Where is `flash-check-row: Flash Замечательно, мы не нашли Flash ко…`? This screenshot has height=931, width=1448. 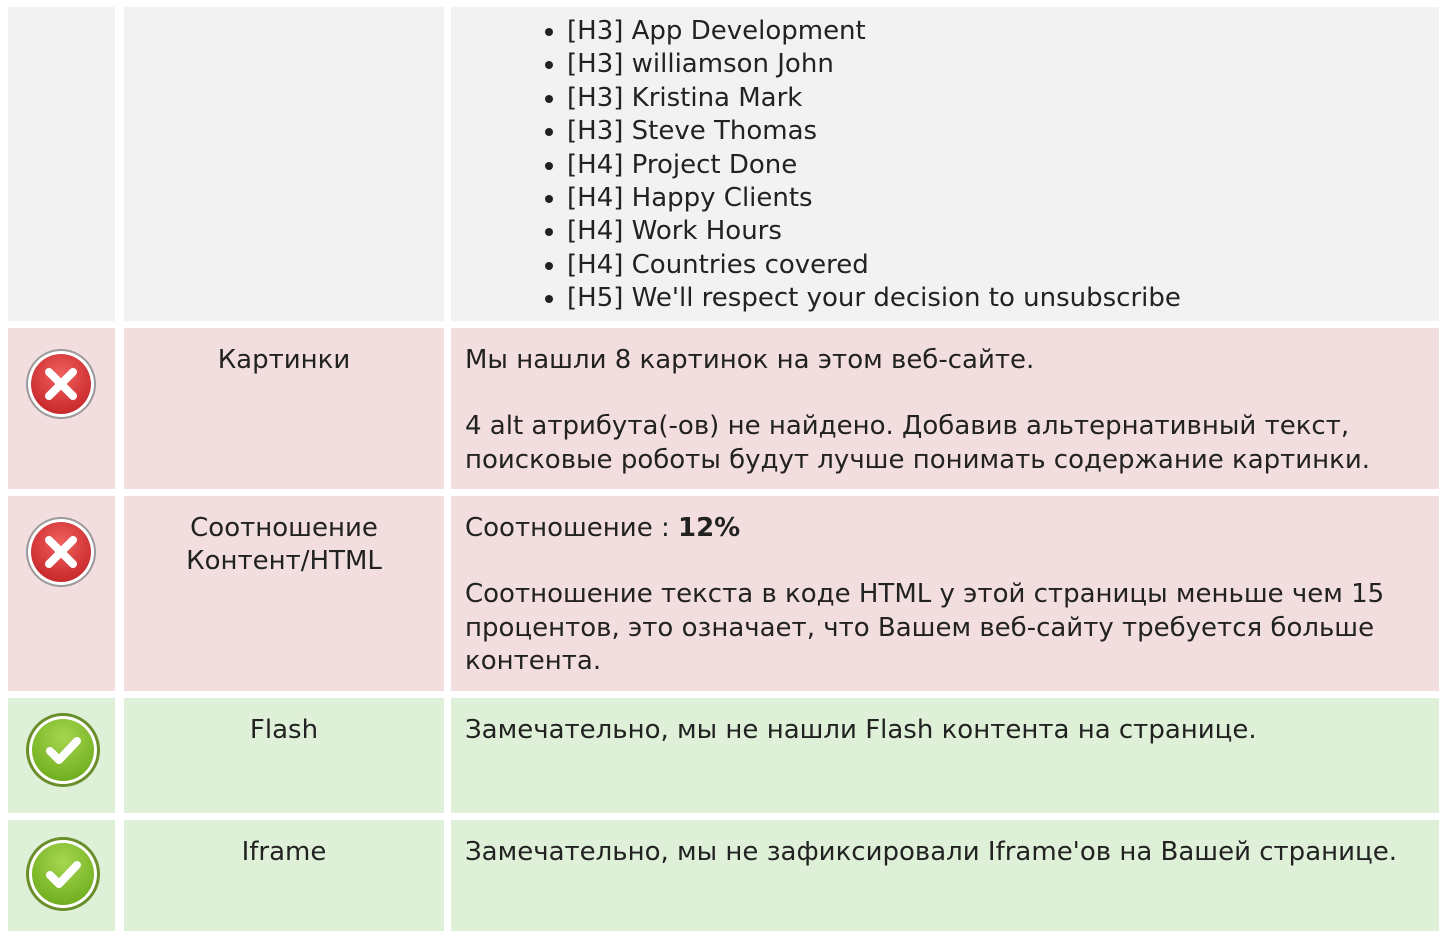 flash-check-row: Flash Замечательно, мы не нашли Flash ко… is located at coordinates (723, 755).